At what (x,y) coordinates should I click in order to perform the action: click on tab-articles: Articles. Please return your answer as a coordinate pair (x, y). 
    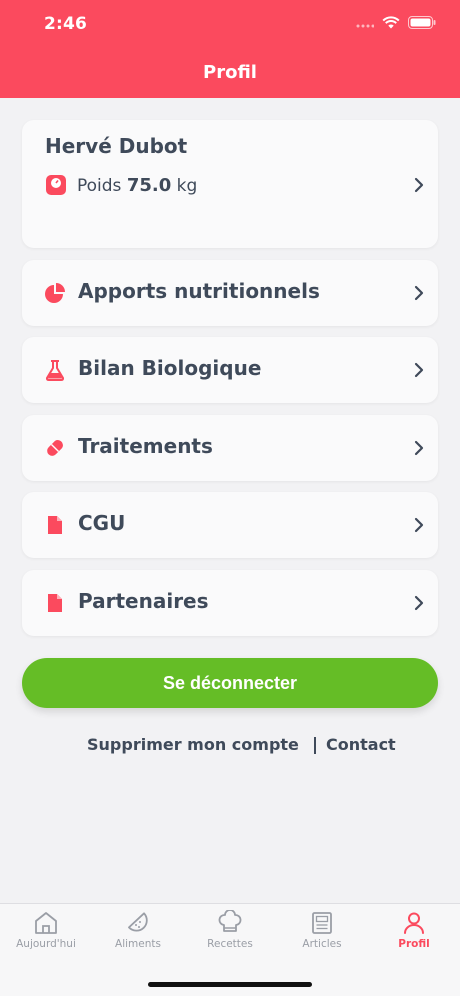
    Looking at the image, I should click on (322, 936).